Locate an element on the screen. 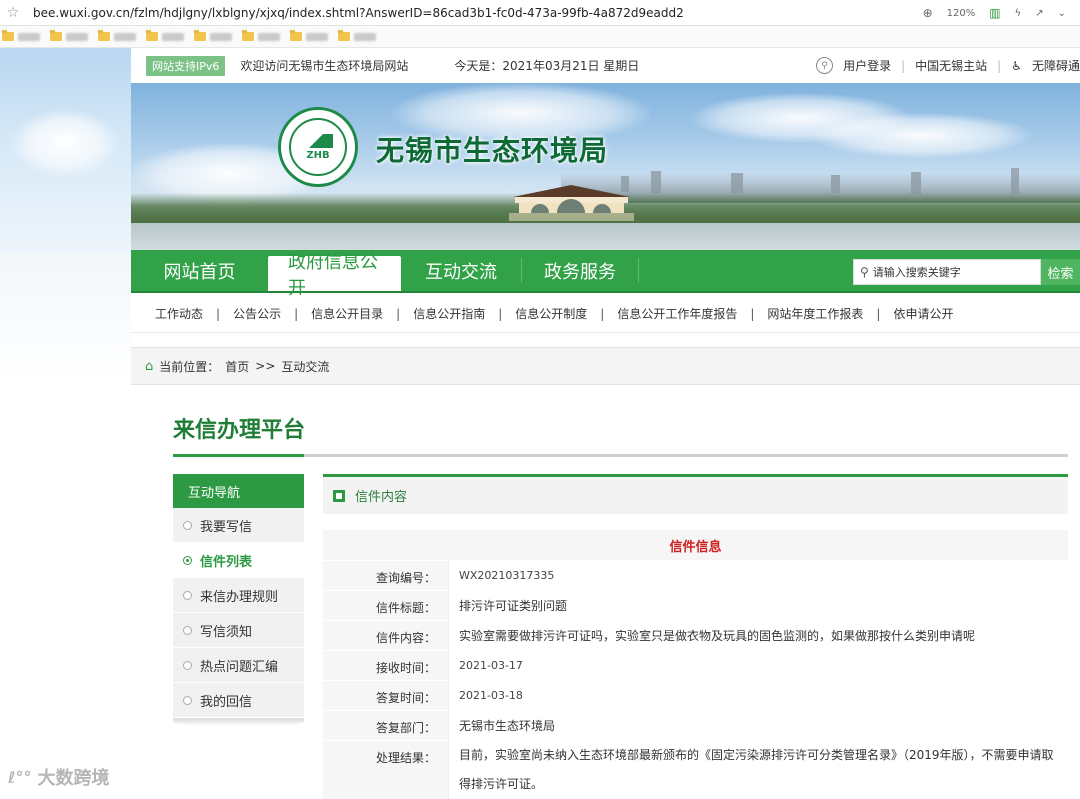 This screenshot has height=799, width=1080. sidebar-item-label: 写信须知 is located at coordinates (226, 632).